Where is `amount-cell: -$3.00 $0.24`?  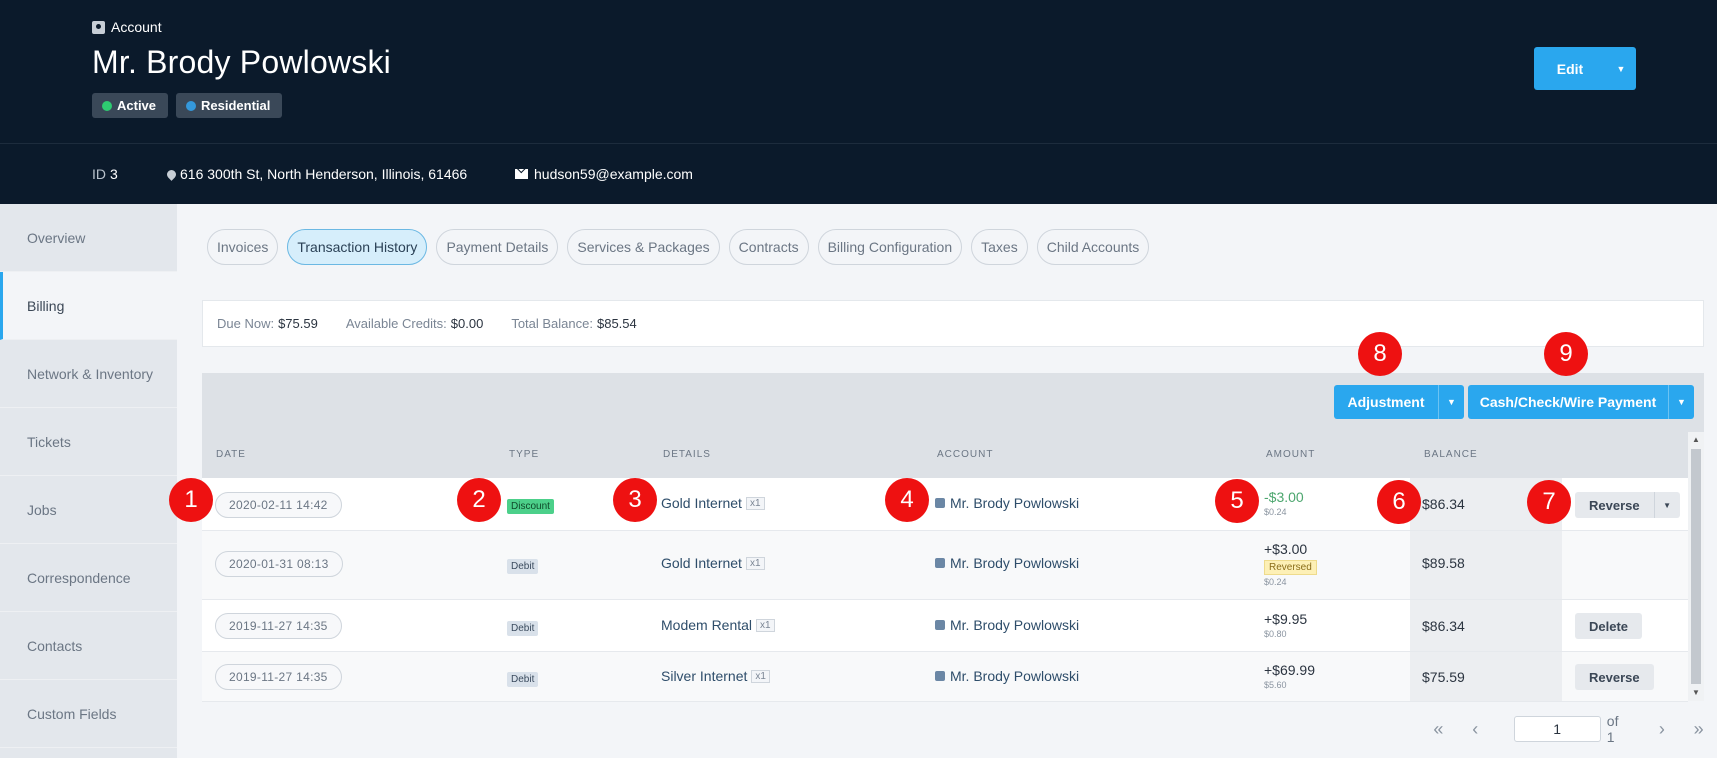
amount-cell: -$3.00 $0.24 is located at coordinates (1284, 503).